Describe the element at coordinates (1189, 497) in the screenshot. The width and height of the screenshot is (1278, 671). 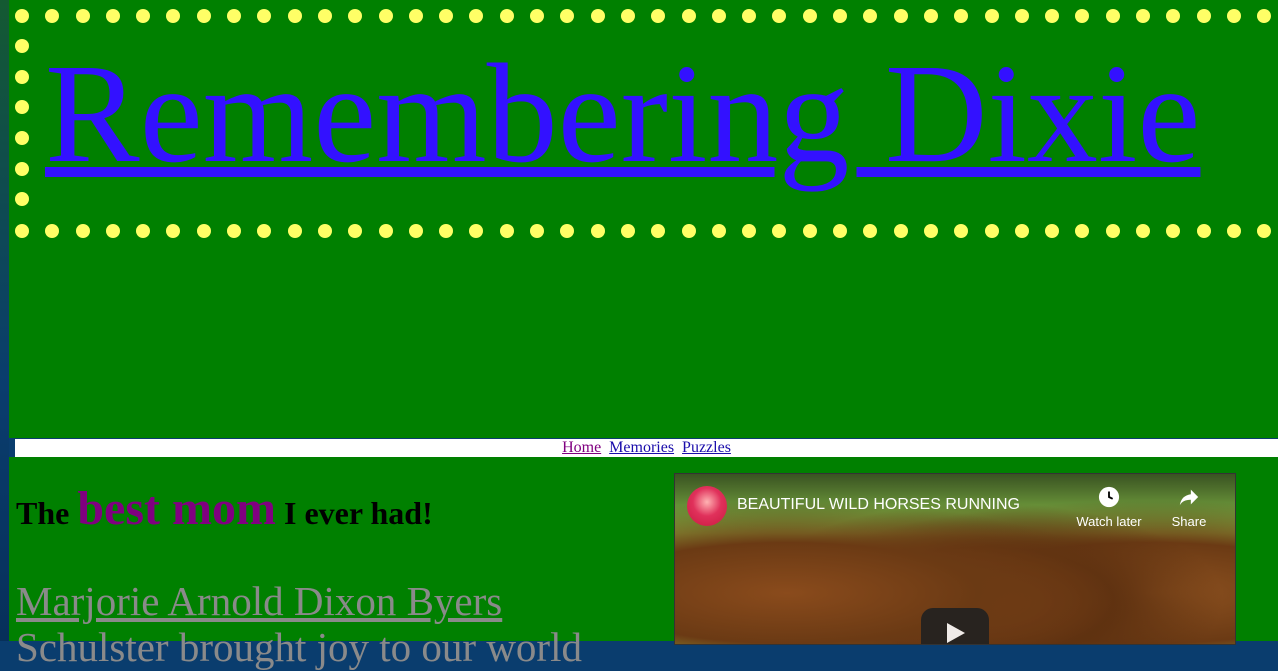
I see `share-icon` at that location.